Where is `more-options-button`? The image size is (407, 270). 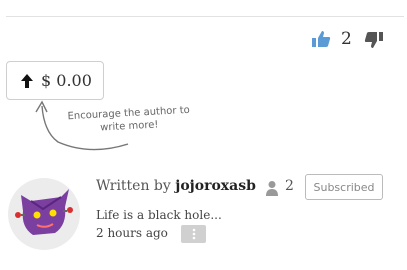 more-options-button is located at coordinates (193, 234).